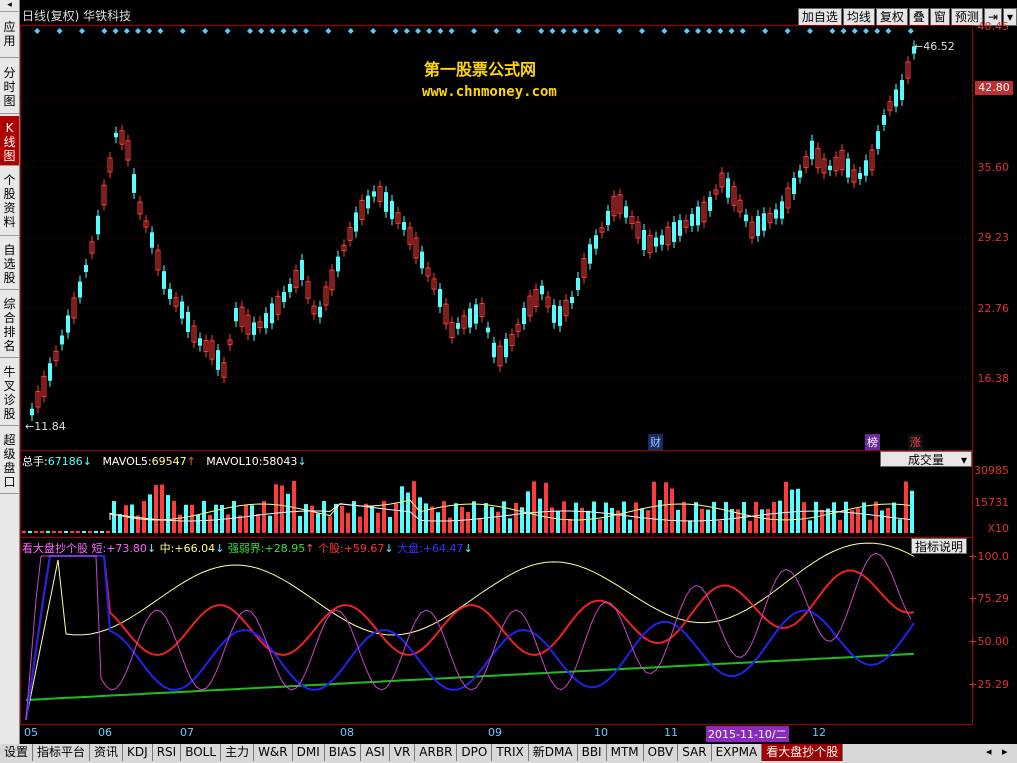 Image resolution: width=1017 pixels, height=763 pixels. Describe the element at coordinates (309, 752) in the screenshot. I see `indicator-tab: DMI` at that location.